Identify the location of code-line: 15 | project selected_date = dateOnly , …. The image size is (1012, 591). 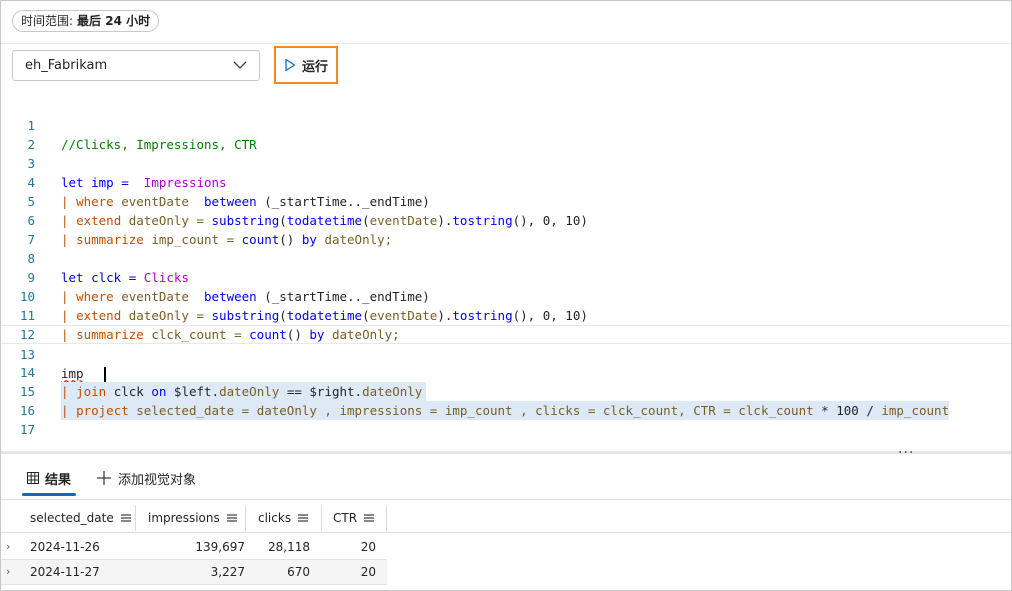
(506, 391).